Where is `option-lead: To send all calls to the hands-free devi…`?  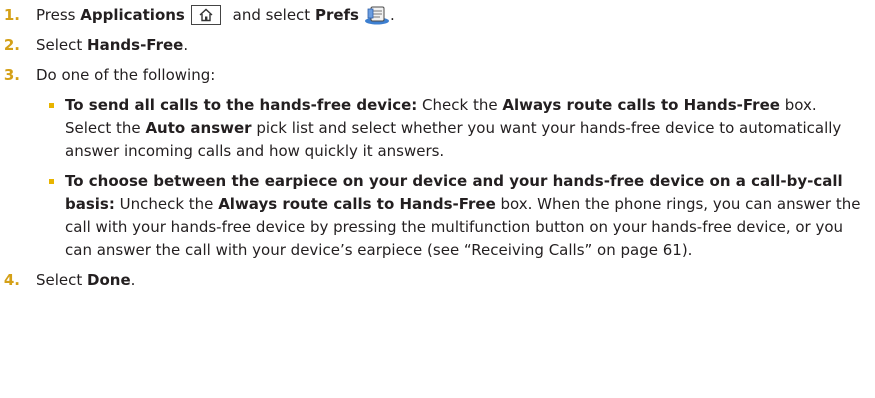
option-lead: To send all calls to the hands-free devi… is located at coordinates (241, 105).